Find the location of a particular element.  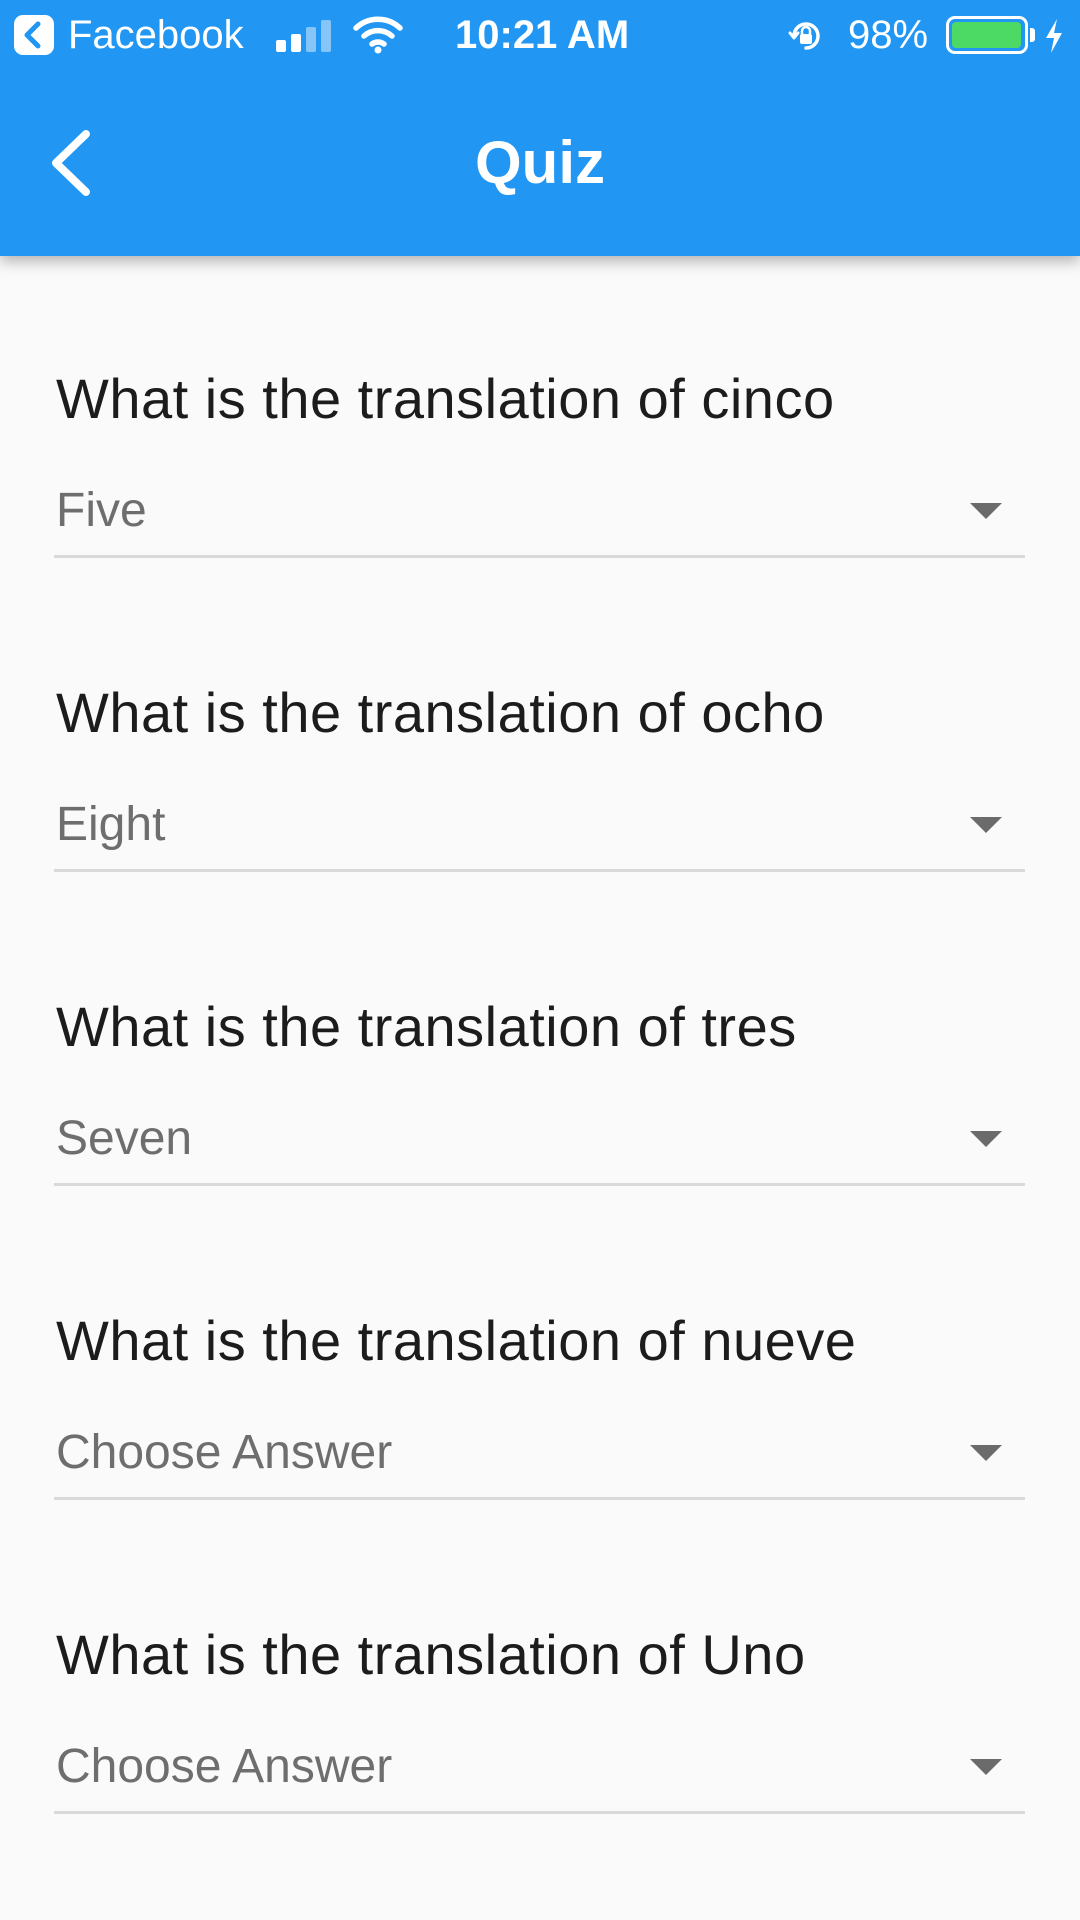

status-time: 10:21 AM is located at coordinates (542, 35).